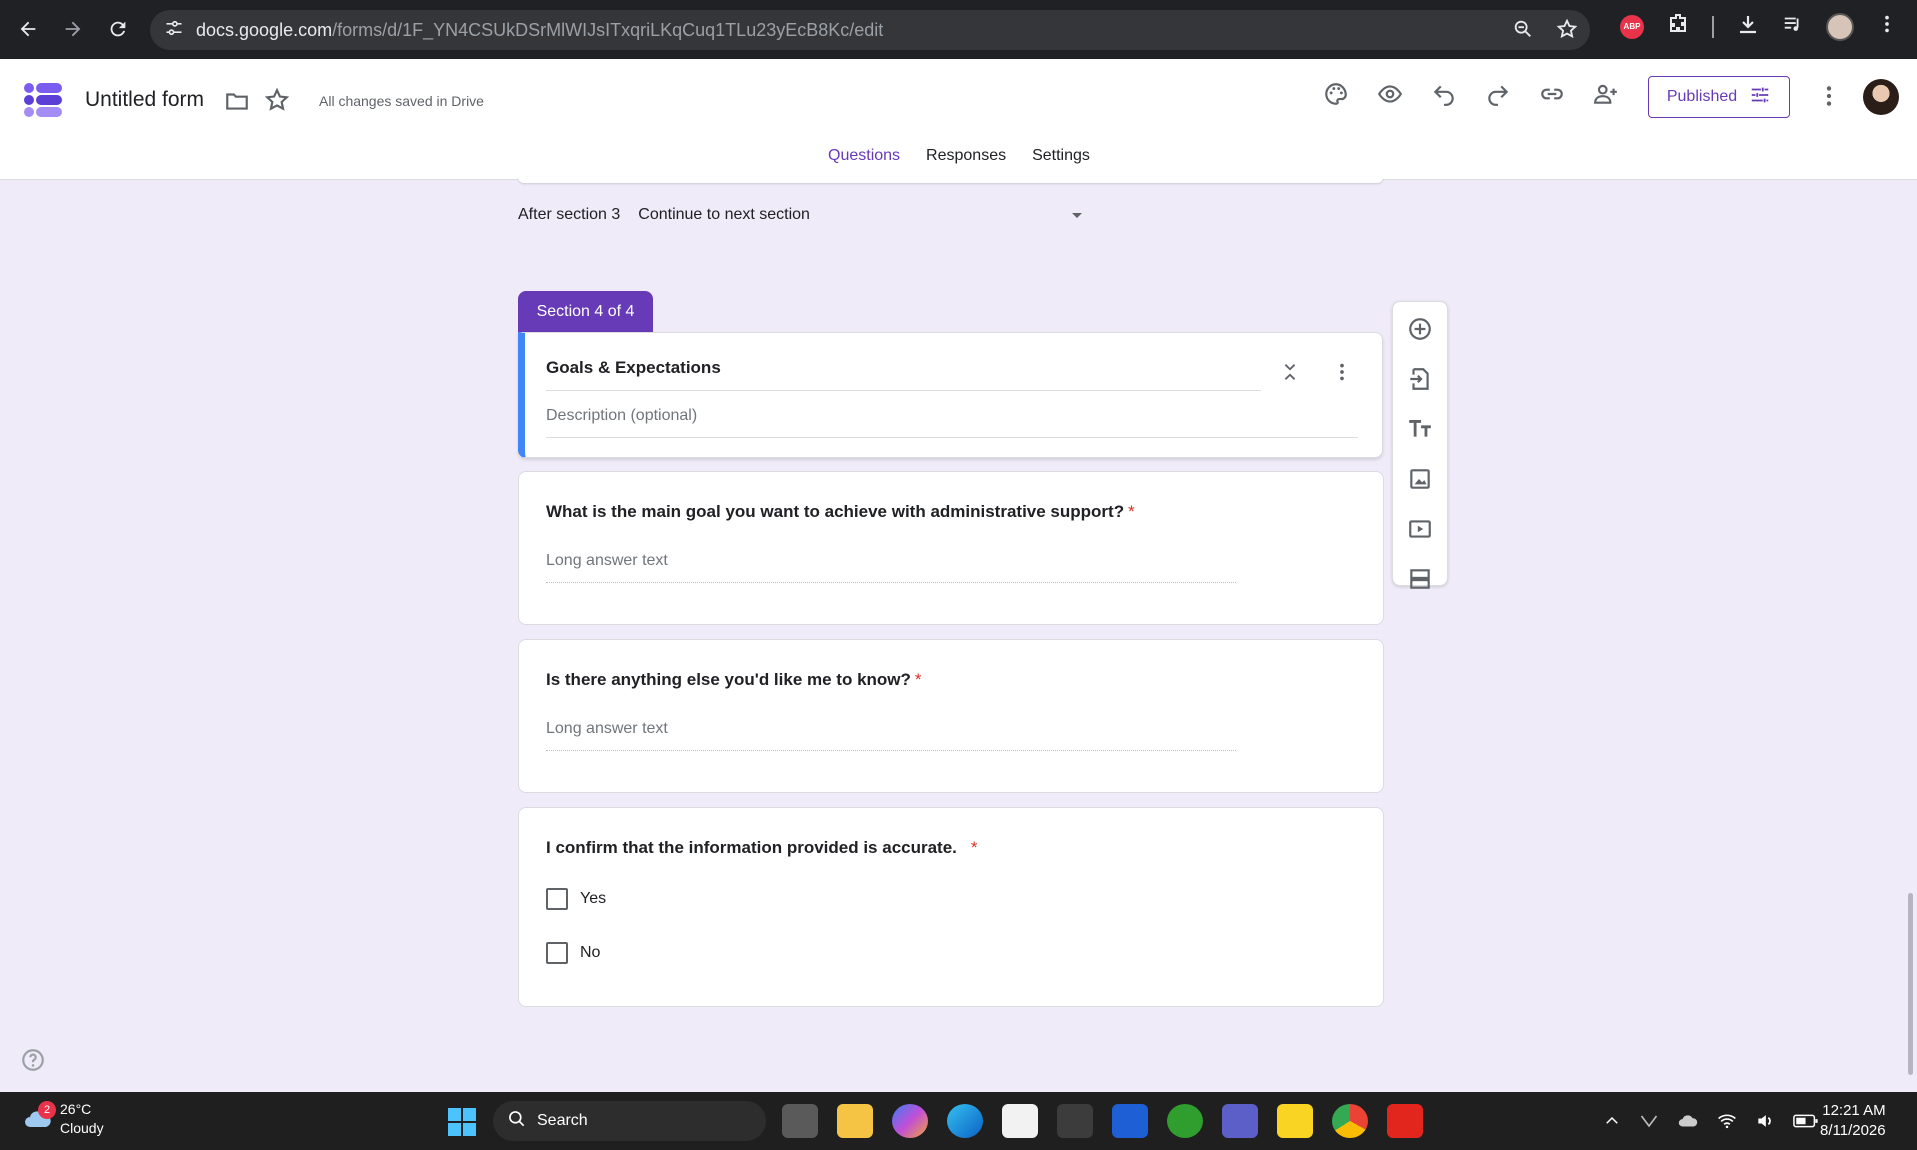  What do you see at coordinates (82, 1128) in the screenshot?
I see `weather-condition: Cloudy` at bounding box center [82, 1128].